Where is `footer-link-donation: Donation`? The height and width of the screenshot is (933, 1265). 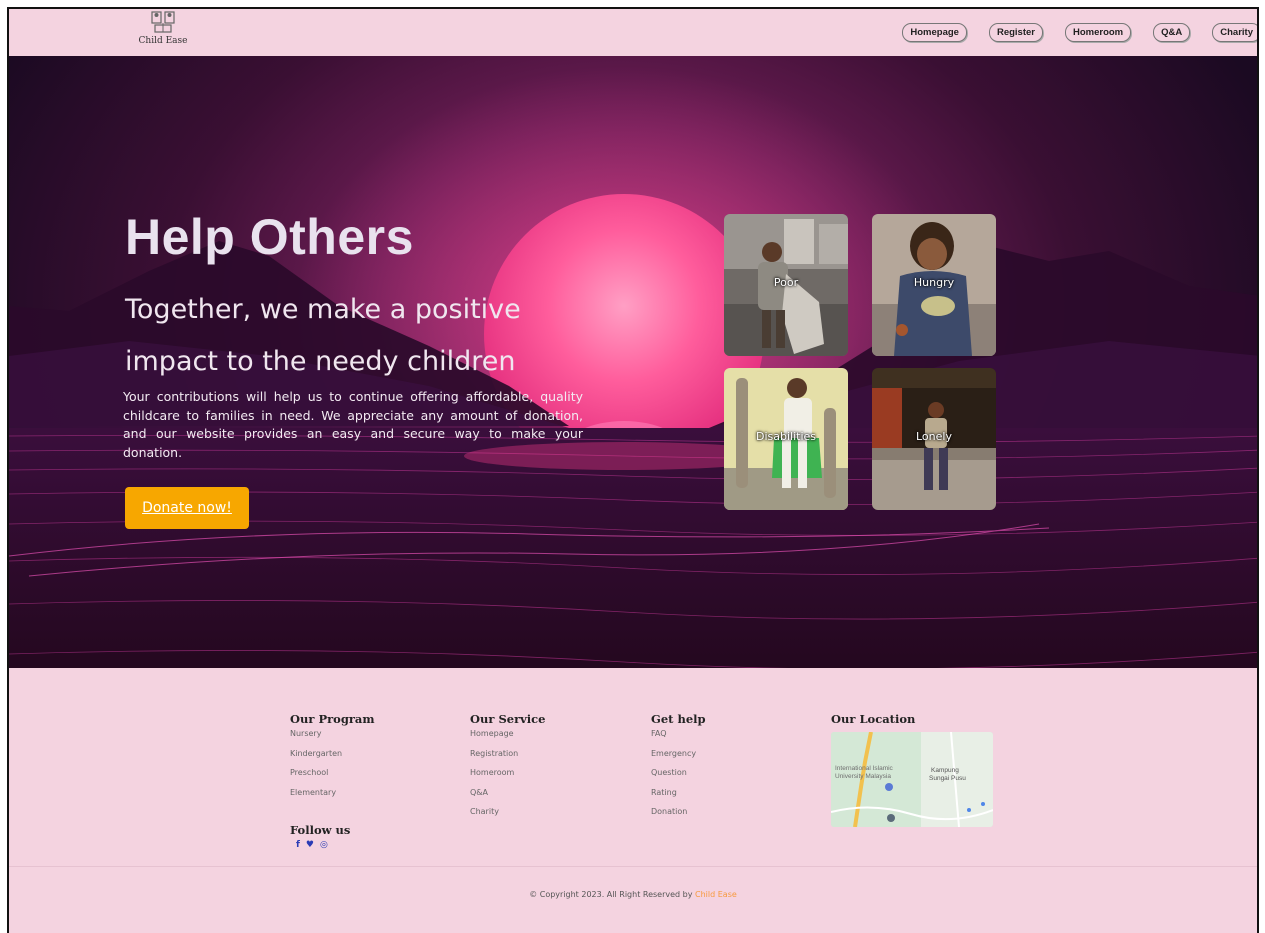 footer-link-donation: Donation is located at coordinates (678, 812).